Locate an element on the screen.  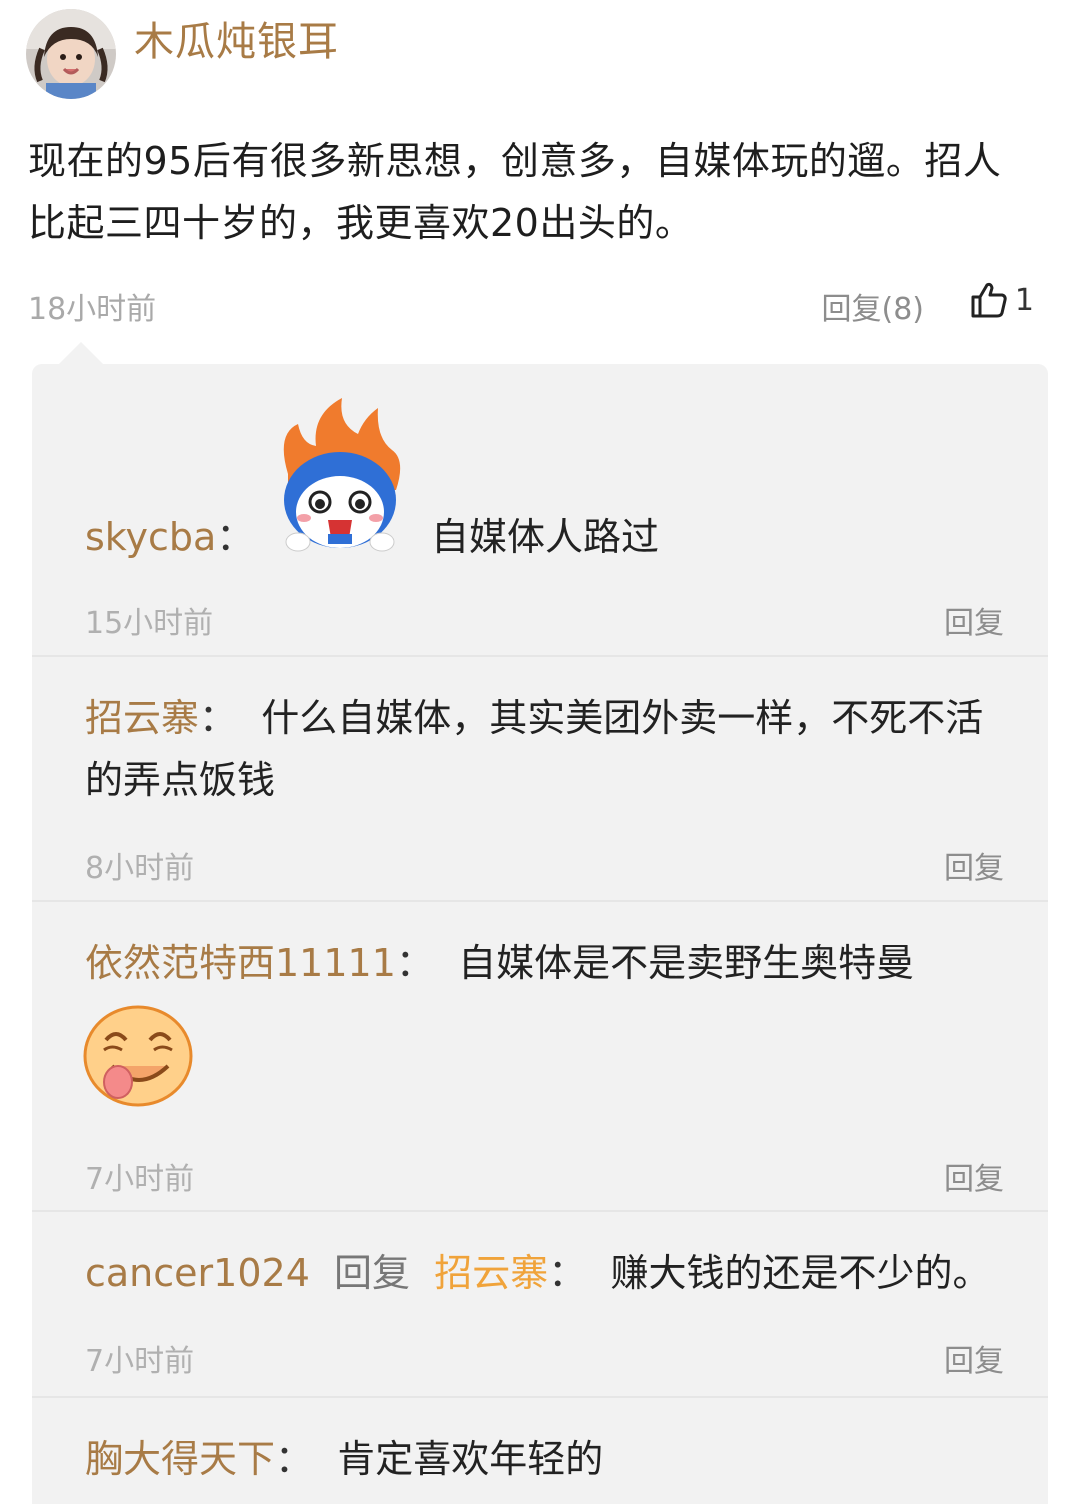
comment-line: 胸大得天下： 肯定喜欢年轻的 is located at coordinates (551, 1459).